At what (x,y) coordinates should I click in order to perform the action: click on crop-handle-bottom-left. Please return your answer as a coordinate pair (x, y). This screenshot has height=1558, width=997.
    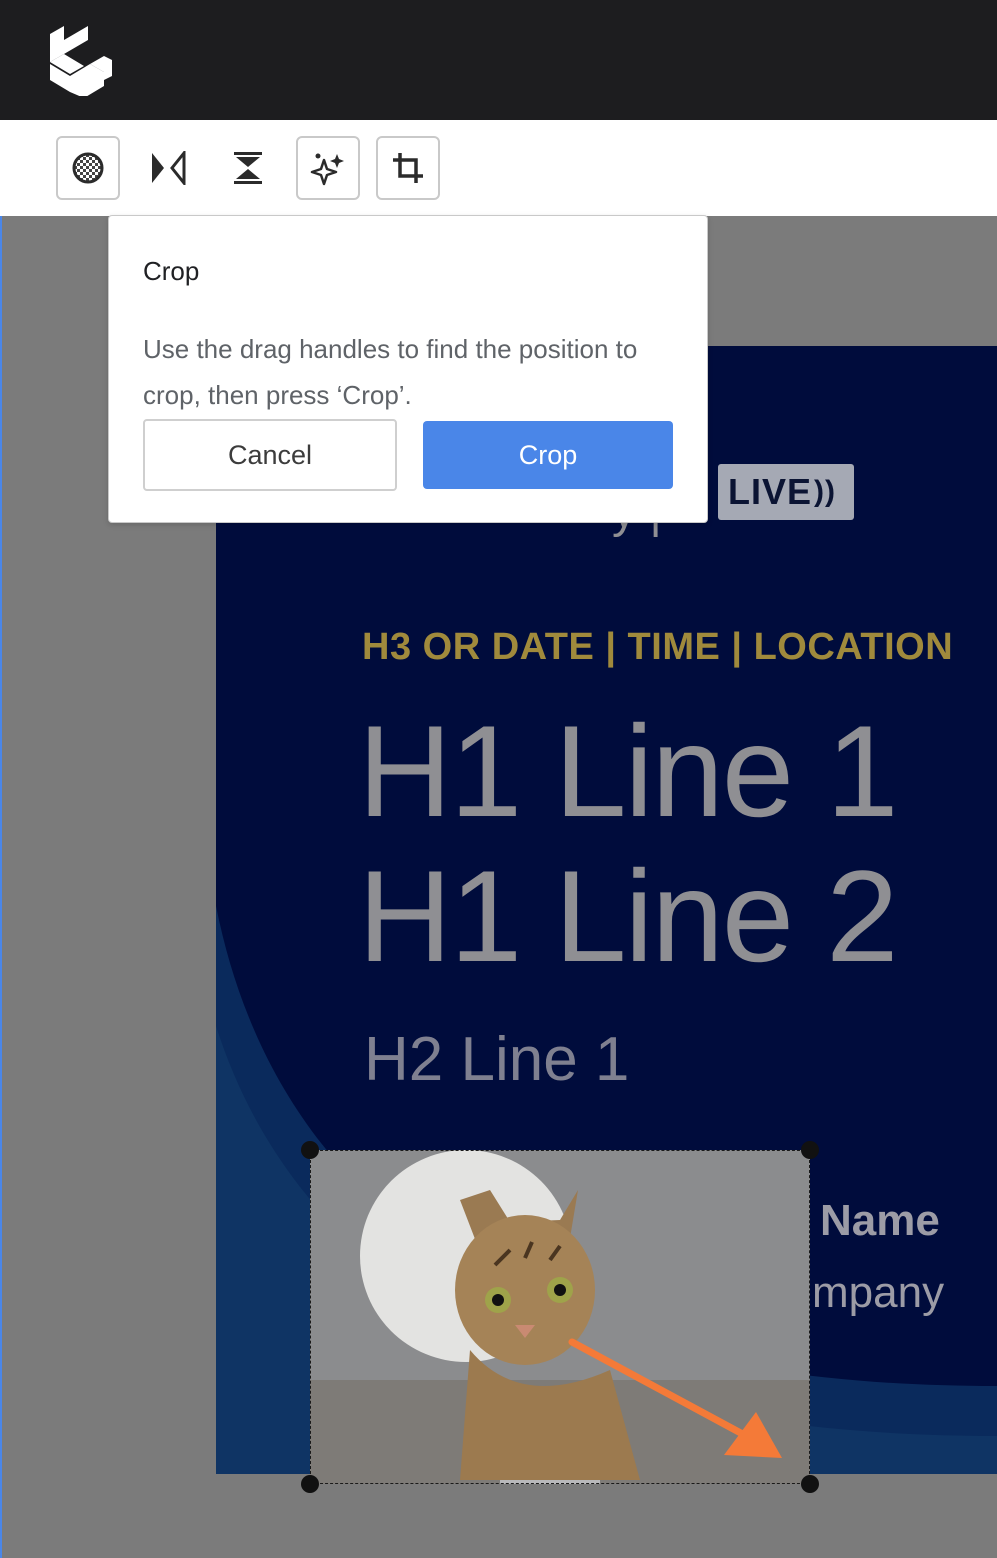
    Looking at the image, I should click on (310, 1484).